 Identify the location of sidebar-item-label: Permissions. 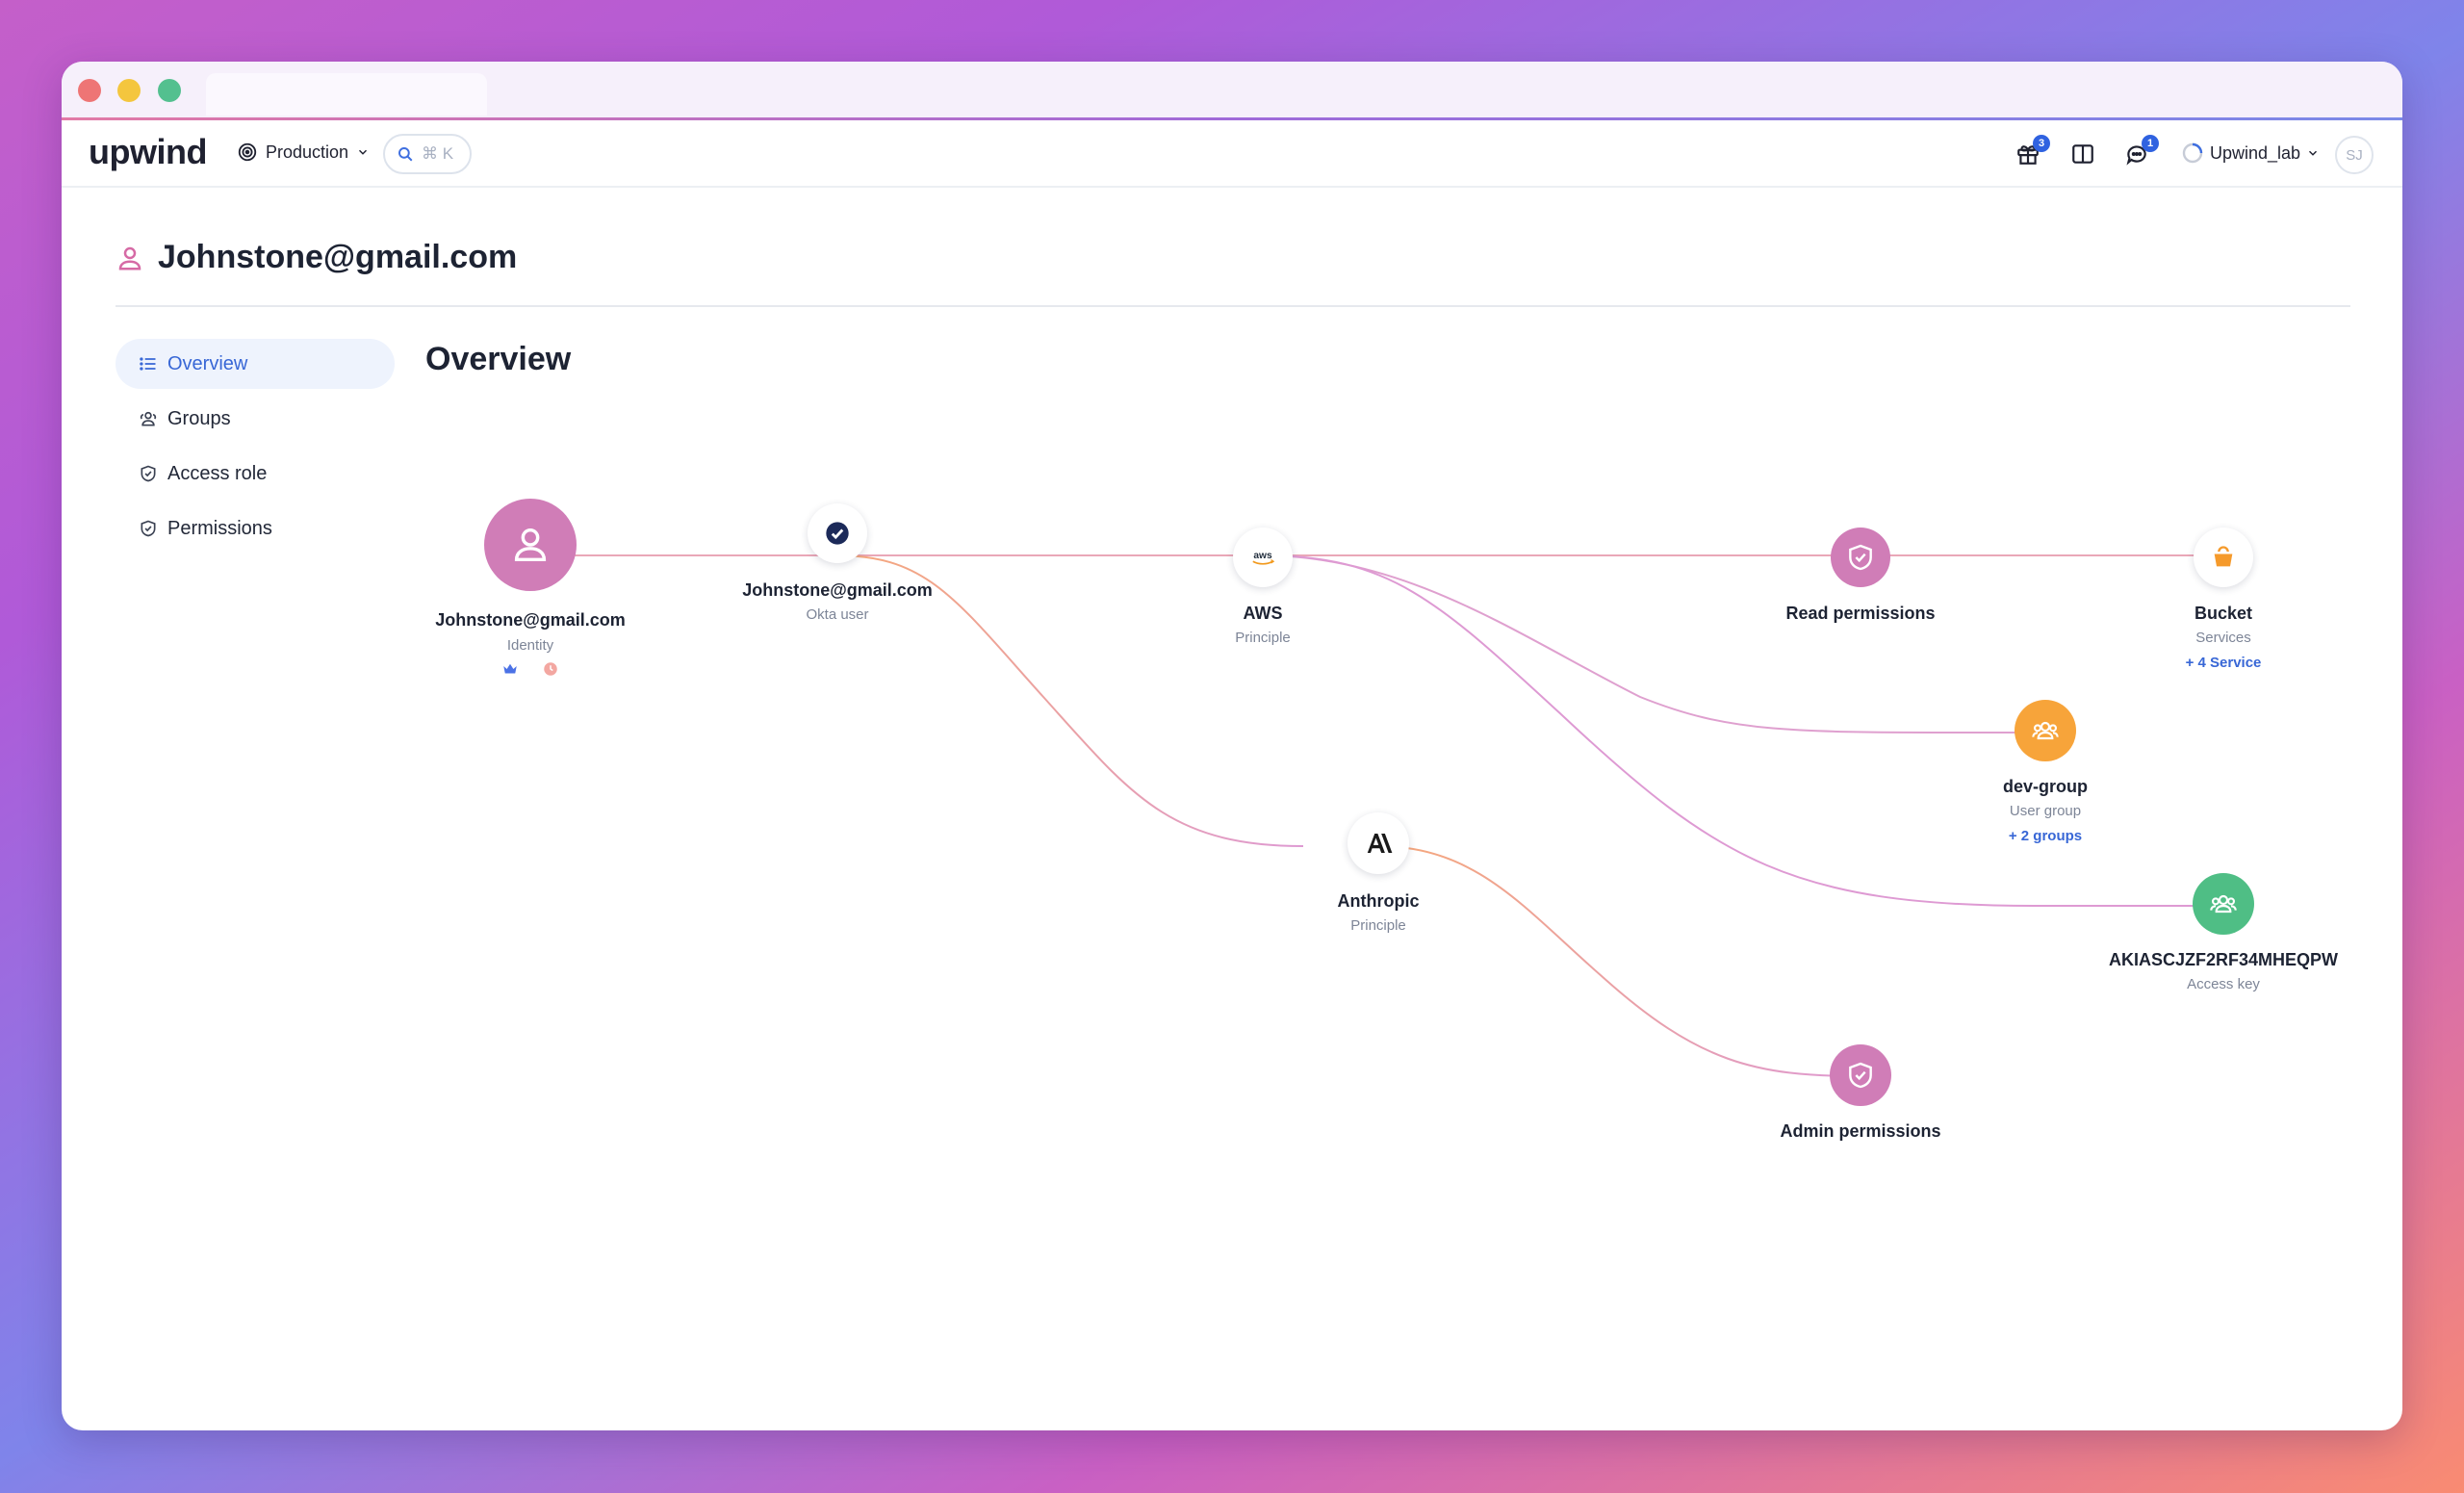
(219, 528).